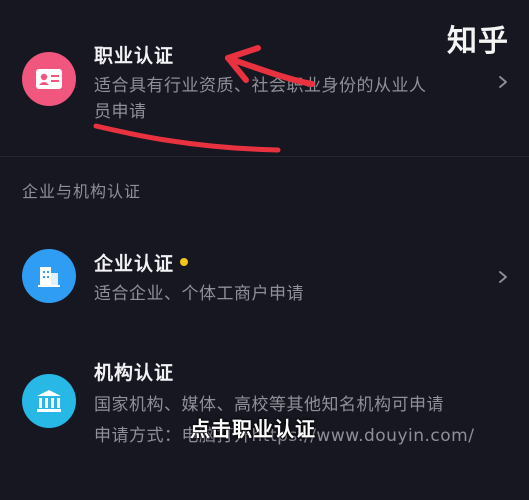 This screenshot has width=529, height=500. Describe the element at coordinates (49, 79) in the screenshot. I see `id-card-icon` at that location.